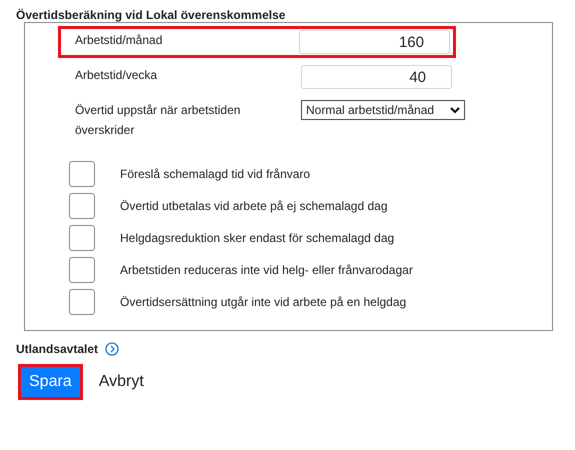  Describe the element at coordinates (116, 75) in the screenshot. I see `field-label: Arbetstid/vecka` at that location.